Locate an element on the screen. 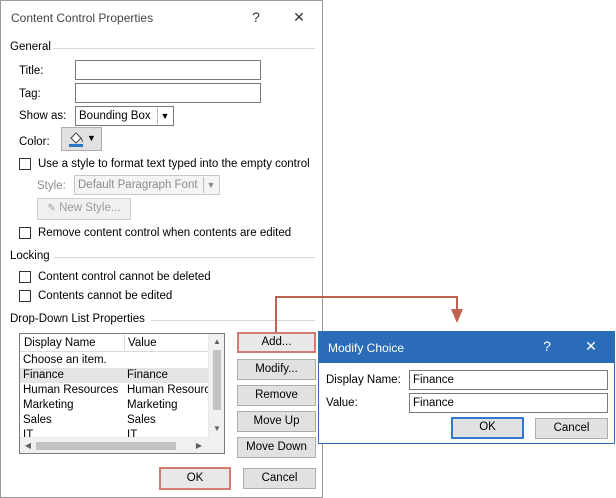 The image size is (616, 498). scroll-up-icon: ▲ is located at coordinates (217, 341).